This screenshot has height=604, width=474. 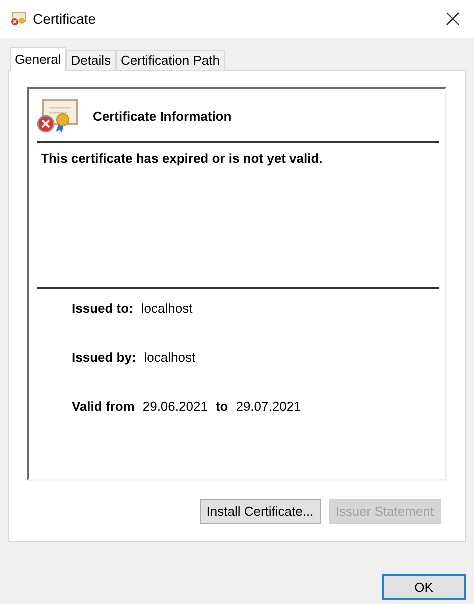 I want to click on tab: Details, so click(x=91, y=60).